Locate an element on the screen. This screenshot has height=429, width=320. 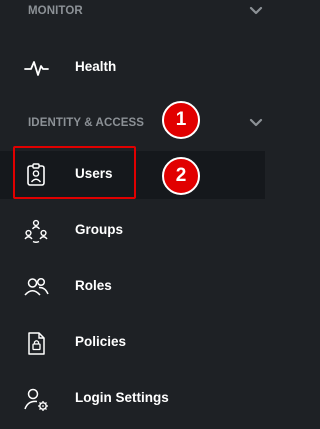
highlight-box is located at coordinates (74, 172).